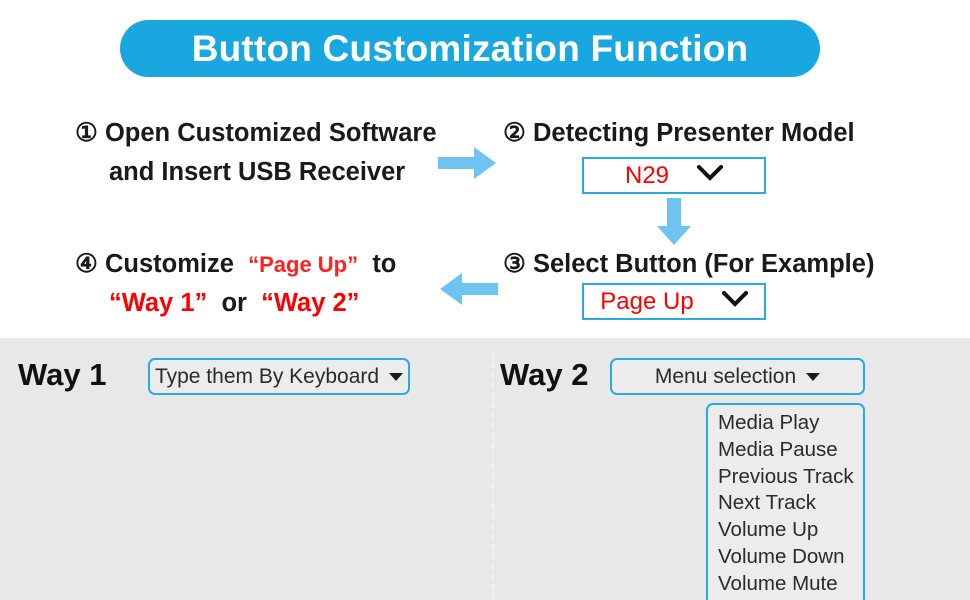 This screenshot has width=970, height=600. Describe the element at coordinates (169, 264) in the screenshot. I see `step-4-text-customize: Customize` at that location.